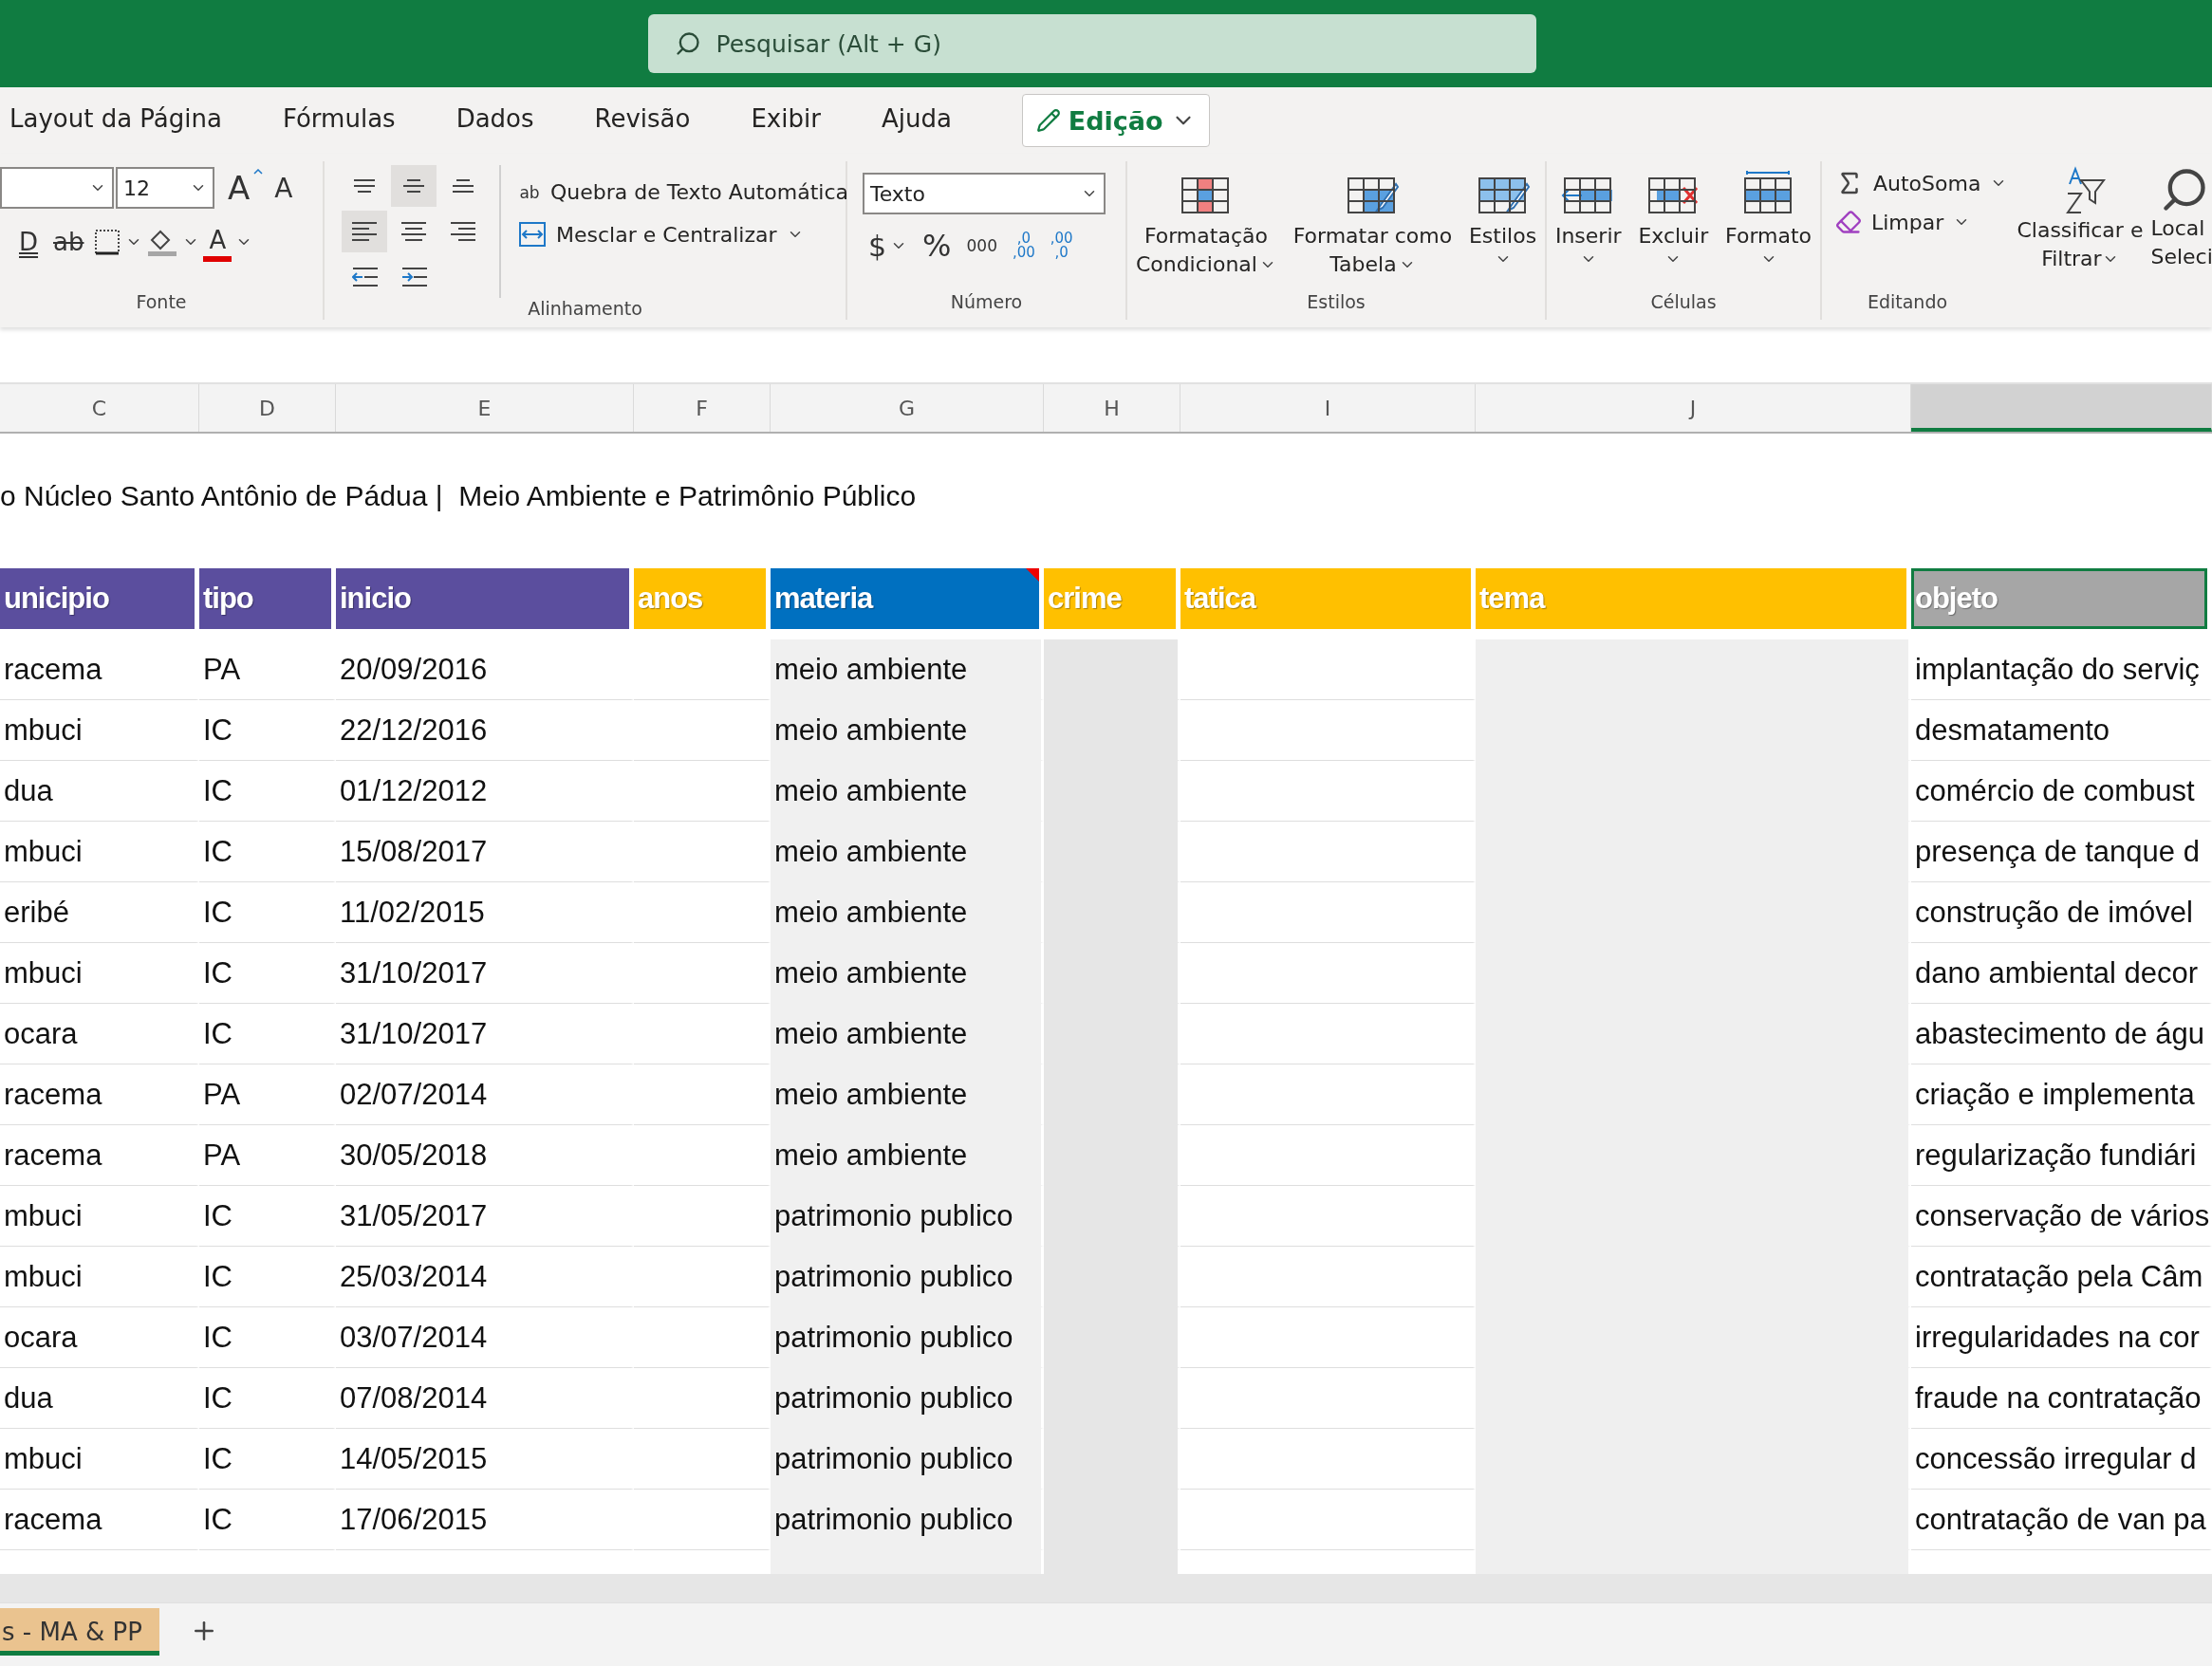  I want to click on table-header-cell: tema, so click(1691, 598).